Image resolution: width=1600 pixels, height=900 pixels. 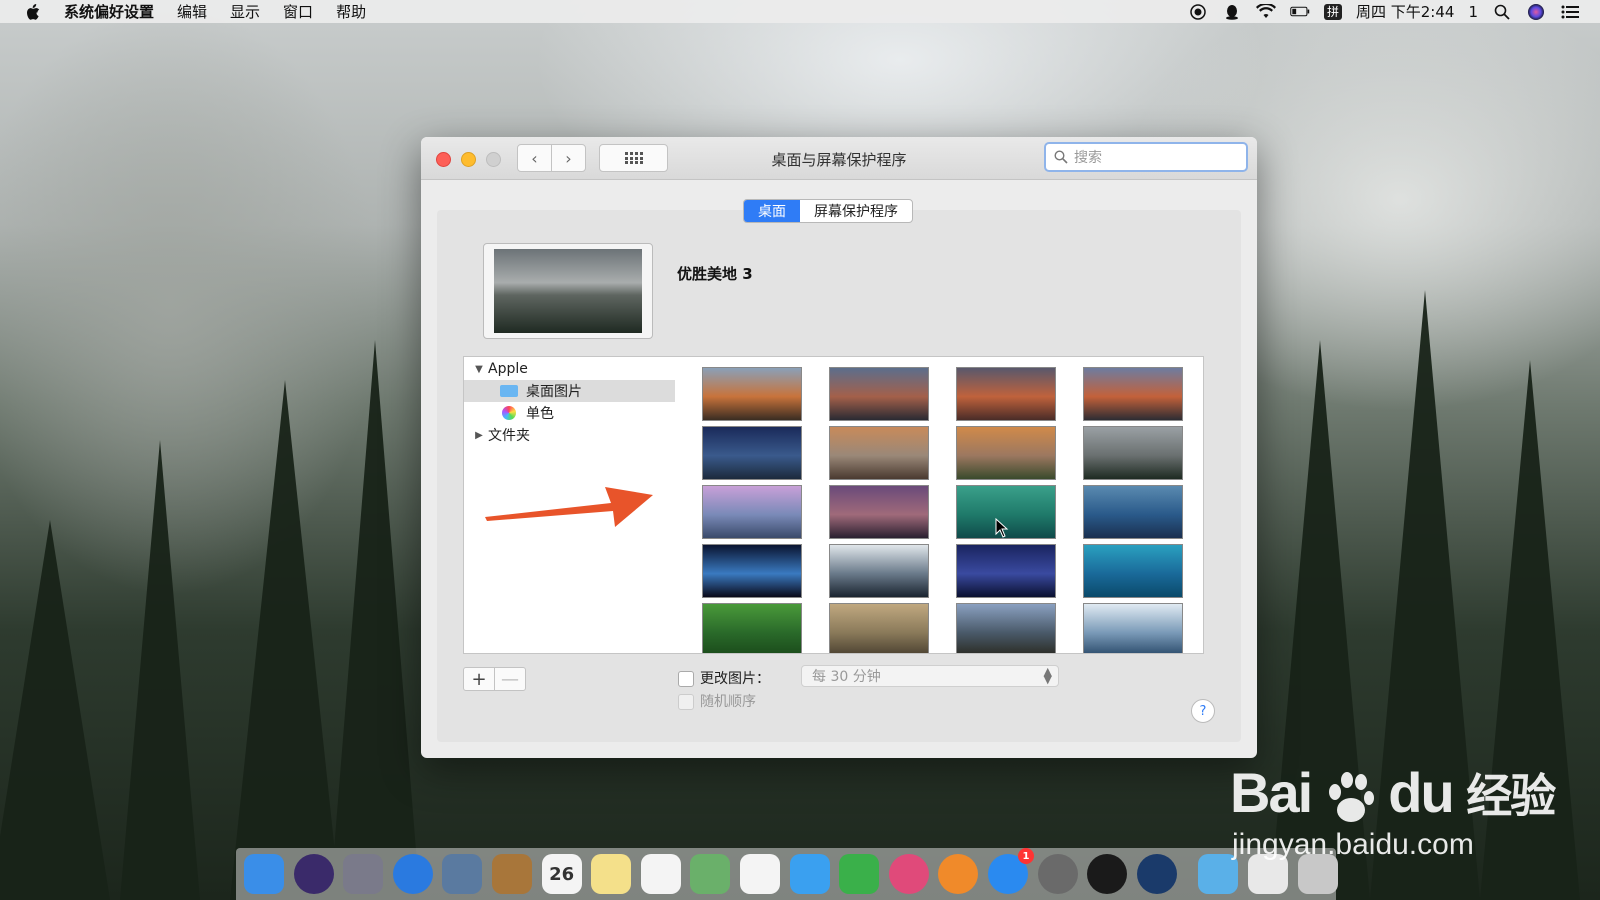 What do you see at coordinates (313, 874) in the screenshot?
I see `siri-icon` at bounding box center [313, 874].